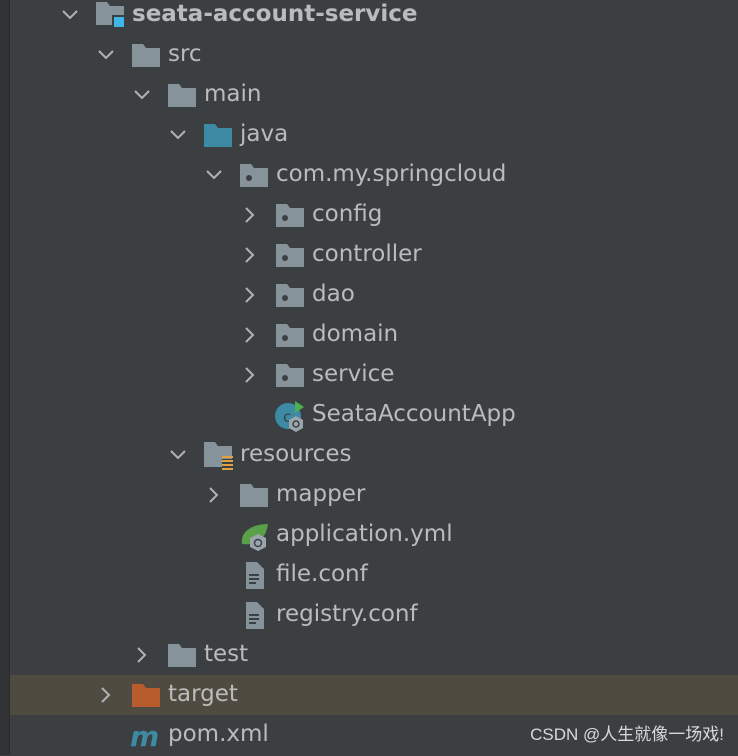 The image size is (738, 756). I want to click on tree-item-seataaccountapp: c SeataAccountApp, so click(374, 415).